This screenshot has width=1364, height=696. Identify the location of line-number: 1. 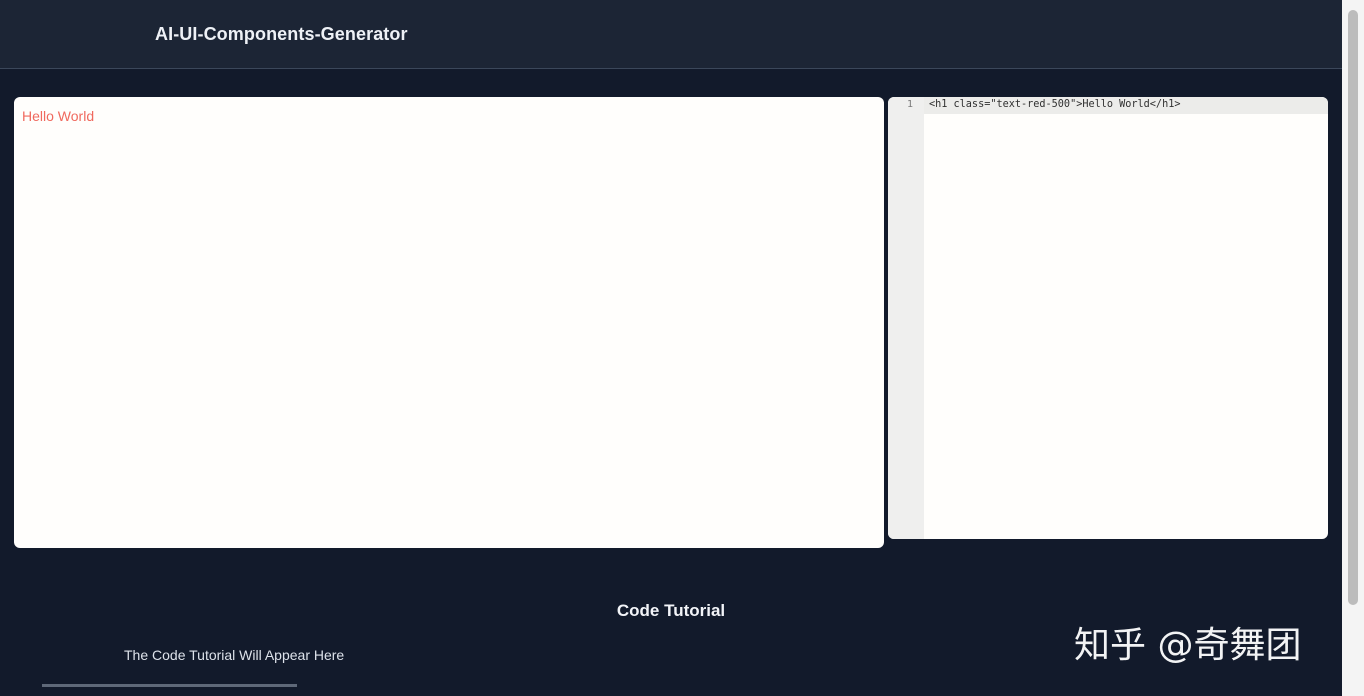
(909, 104).